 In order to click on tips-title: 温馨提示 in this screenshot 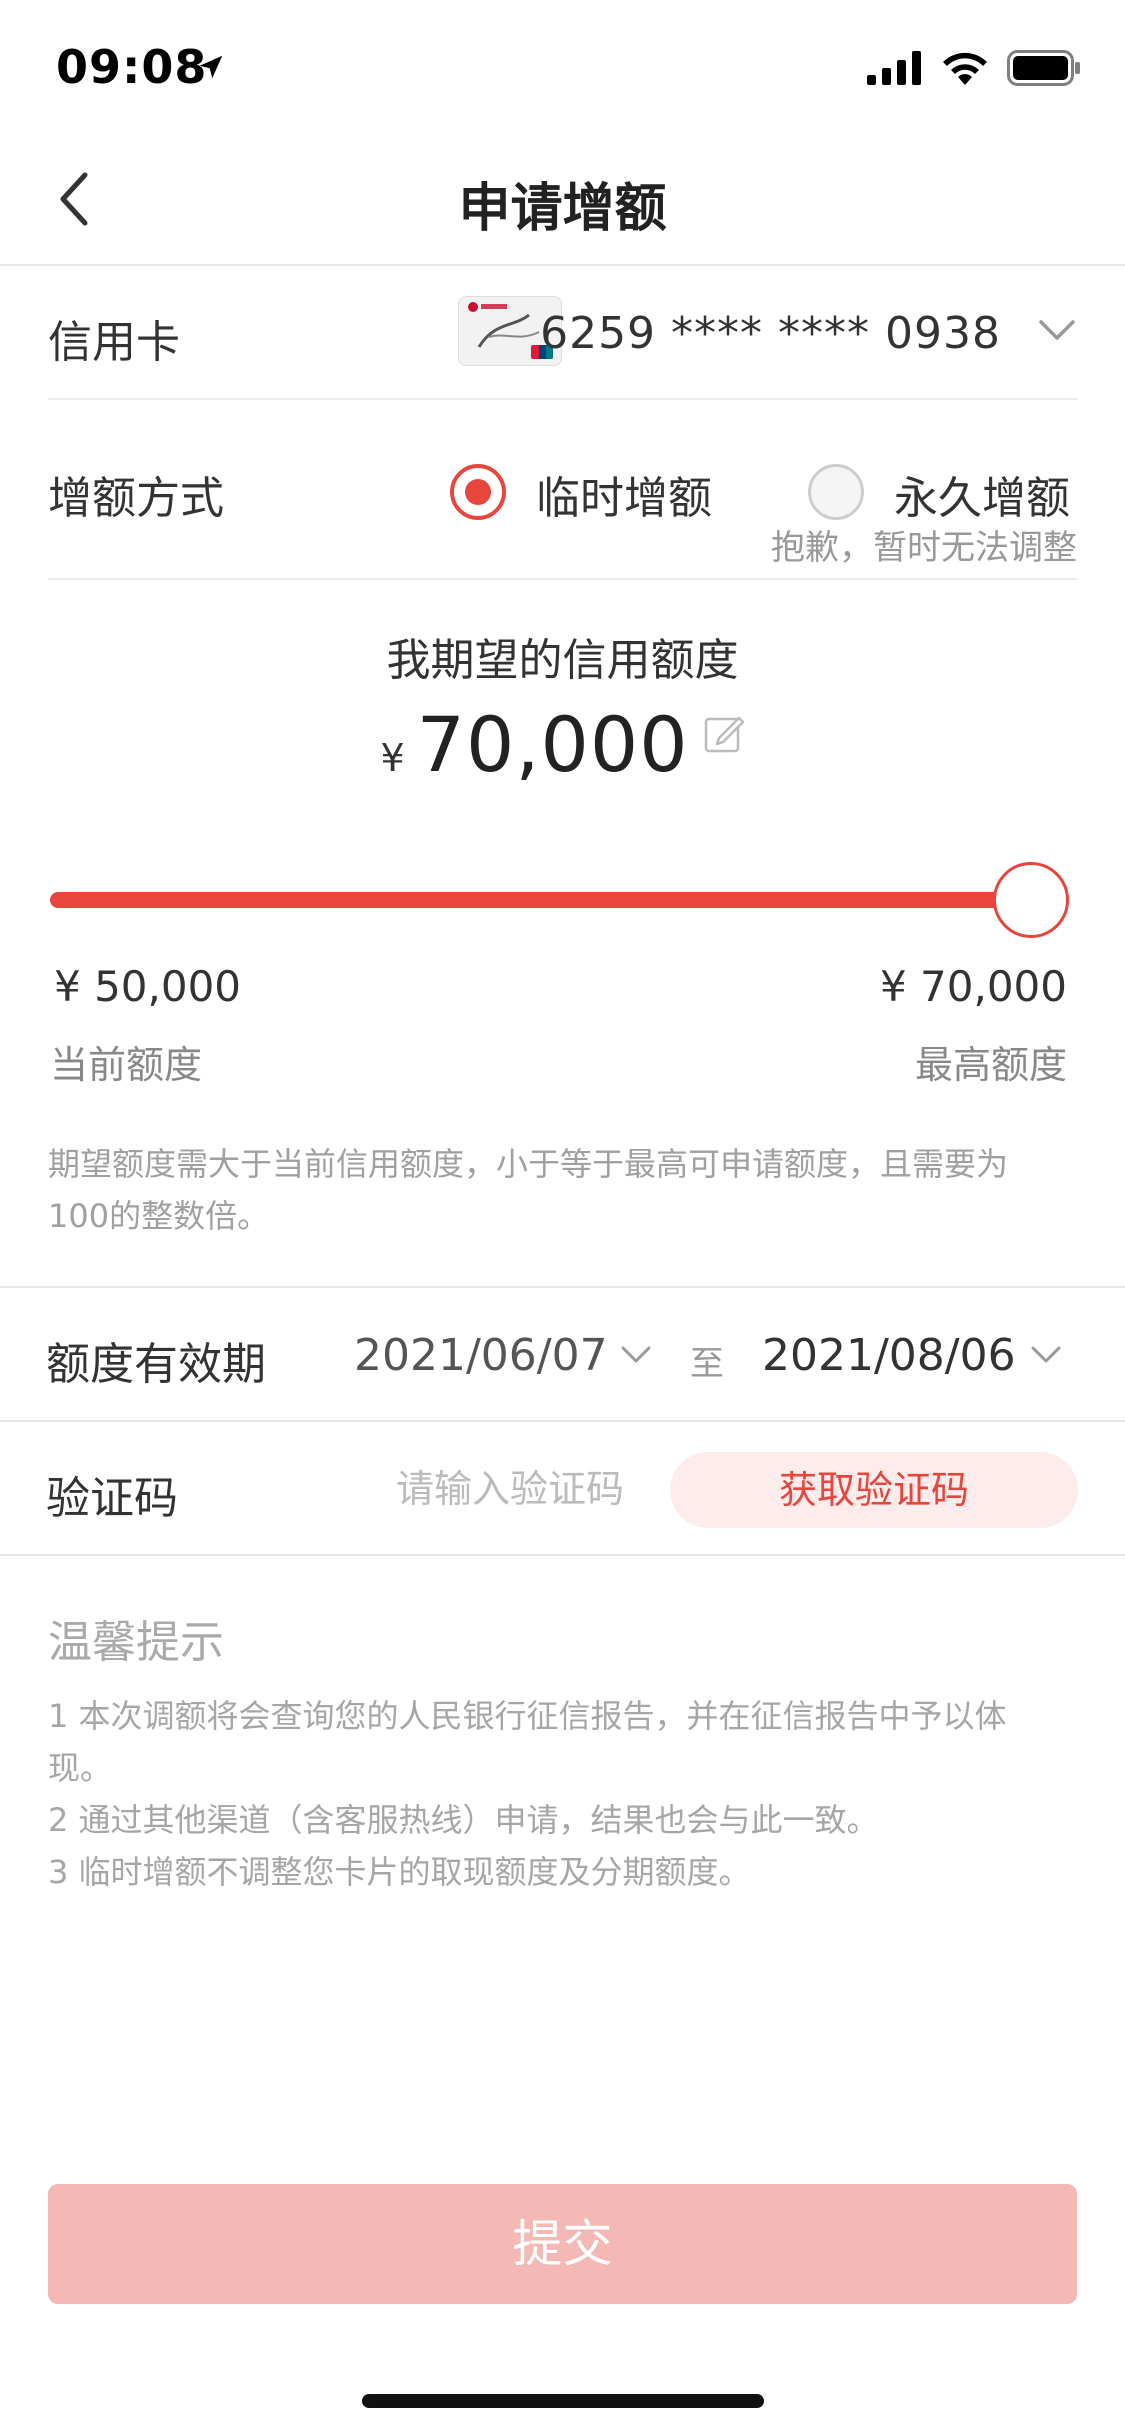, I will do `click(136, 1642)`.